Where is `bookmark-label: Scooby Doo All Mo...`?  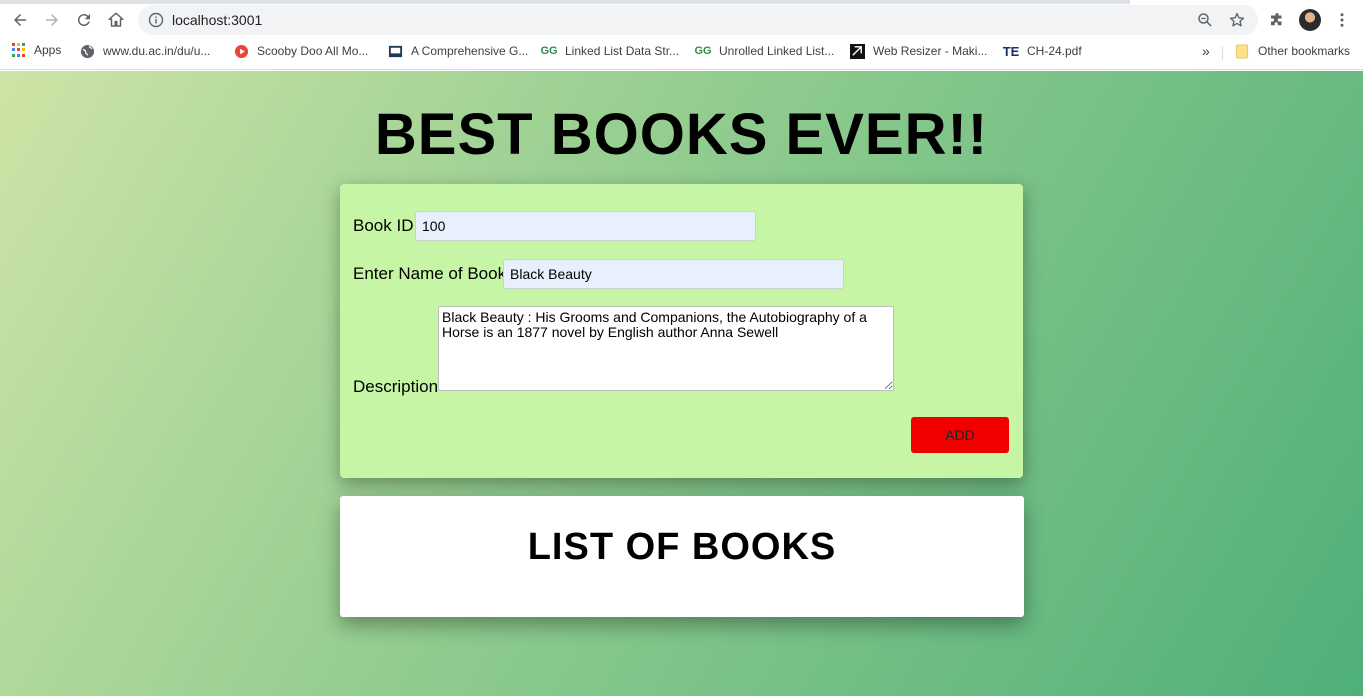 bookmark-label: Scooby Doo All Mo... is located at coordinates (313, 51).